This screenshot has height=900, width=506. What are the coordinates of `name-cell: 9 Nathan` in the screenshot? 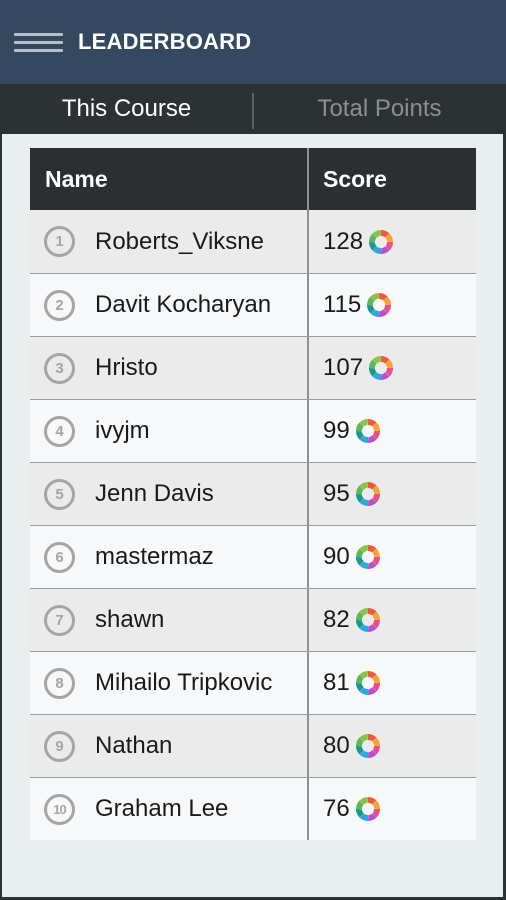 It's located at (169, 746).